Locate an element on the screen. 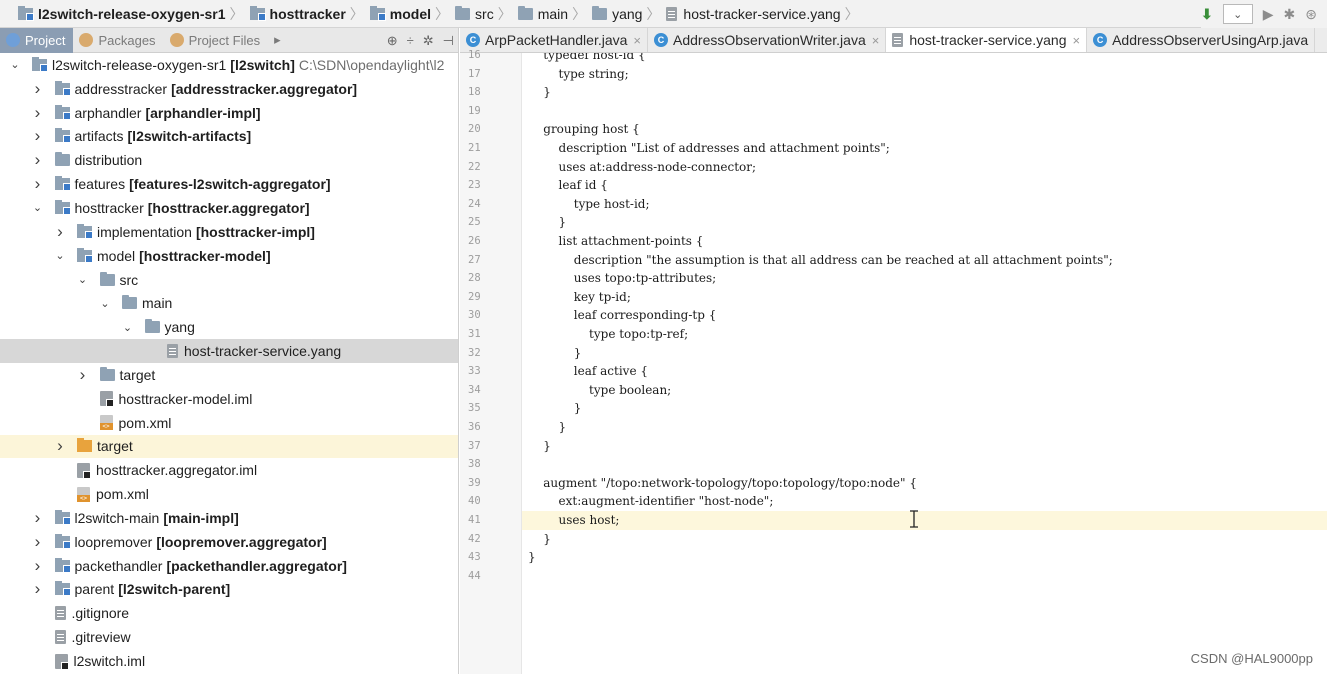 The height and width of the screenshot is (674, 1327). breadcrumb-item: src 〉 is located at coordinates (486, 13).